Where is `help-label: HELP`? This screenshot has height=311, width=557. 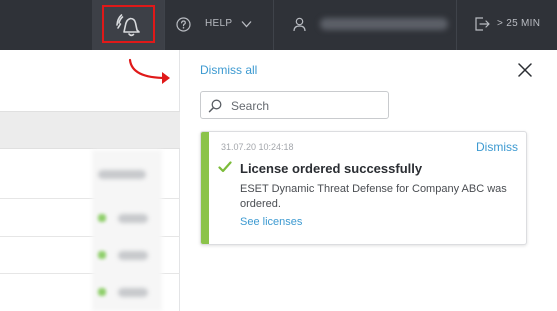
help-label: HELP is located at coordinates (219, 23).